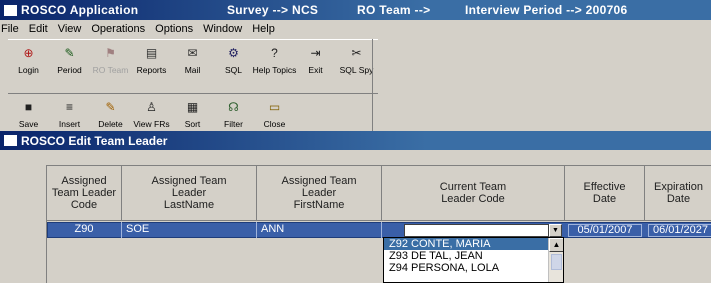 This screenshot has width=711, height=283. What do you see at coordinates (605, 230) in the screenshot?
I see `effective-date-field: 05/01/2007` at bounding box center [605, 230].